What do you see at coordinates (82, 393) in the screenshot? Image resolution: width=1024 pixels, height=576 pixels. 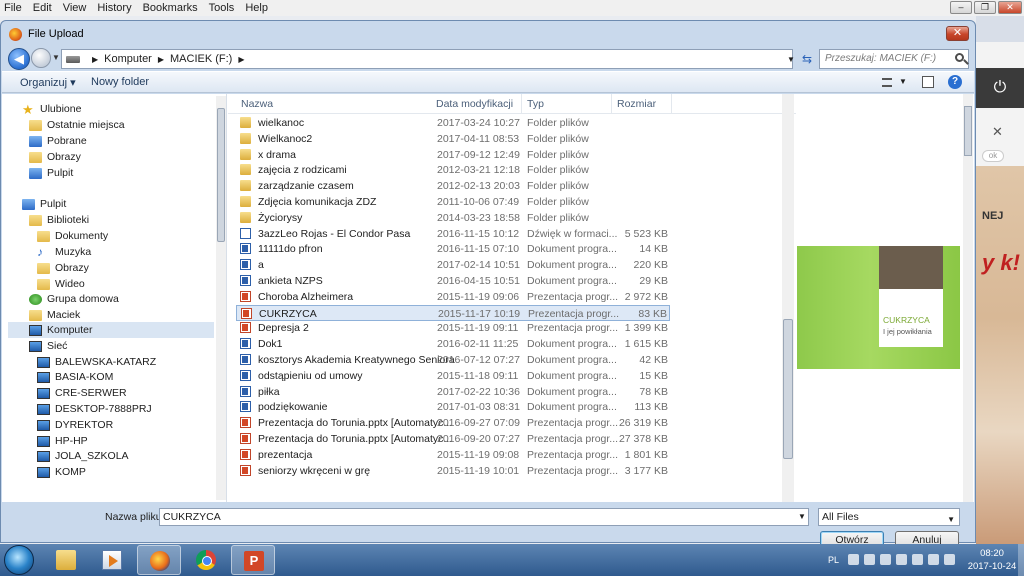 I see `nav-item-cre-serwer: CRE-SERWER` at bounding box center [82, 393].